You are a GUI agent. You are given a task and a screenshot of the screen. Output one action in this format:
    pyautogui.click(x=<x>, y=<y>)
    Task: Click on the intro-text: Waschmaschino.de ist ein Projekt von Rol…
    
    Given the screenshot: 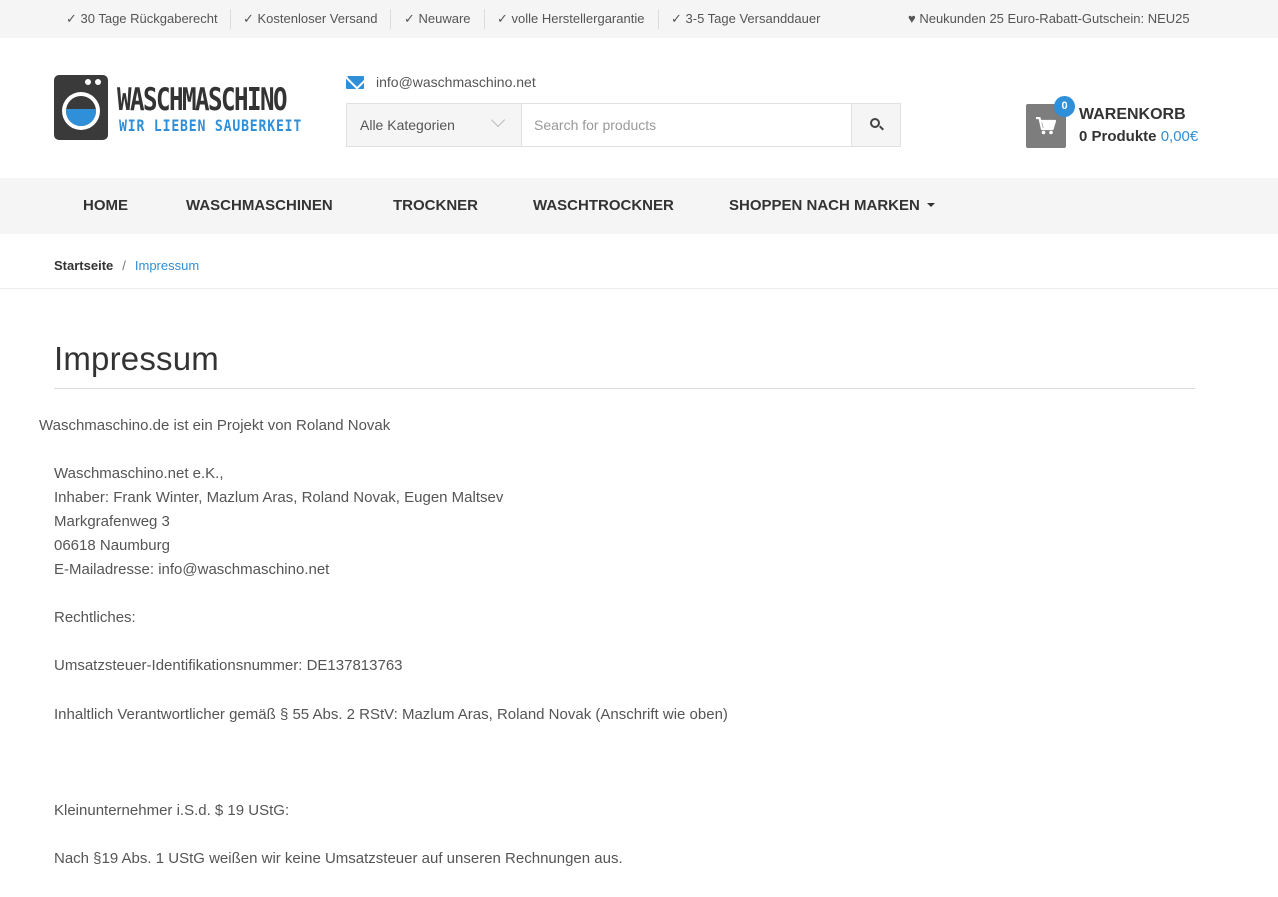 What is the action you would take?
    pyautogui.click(x=215, y=425)
    